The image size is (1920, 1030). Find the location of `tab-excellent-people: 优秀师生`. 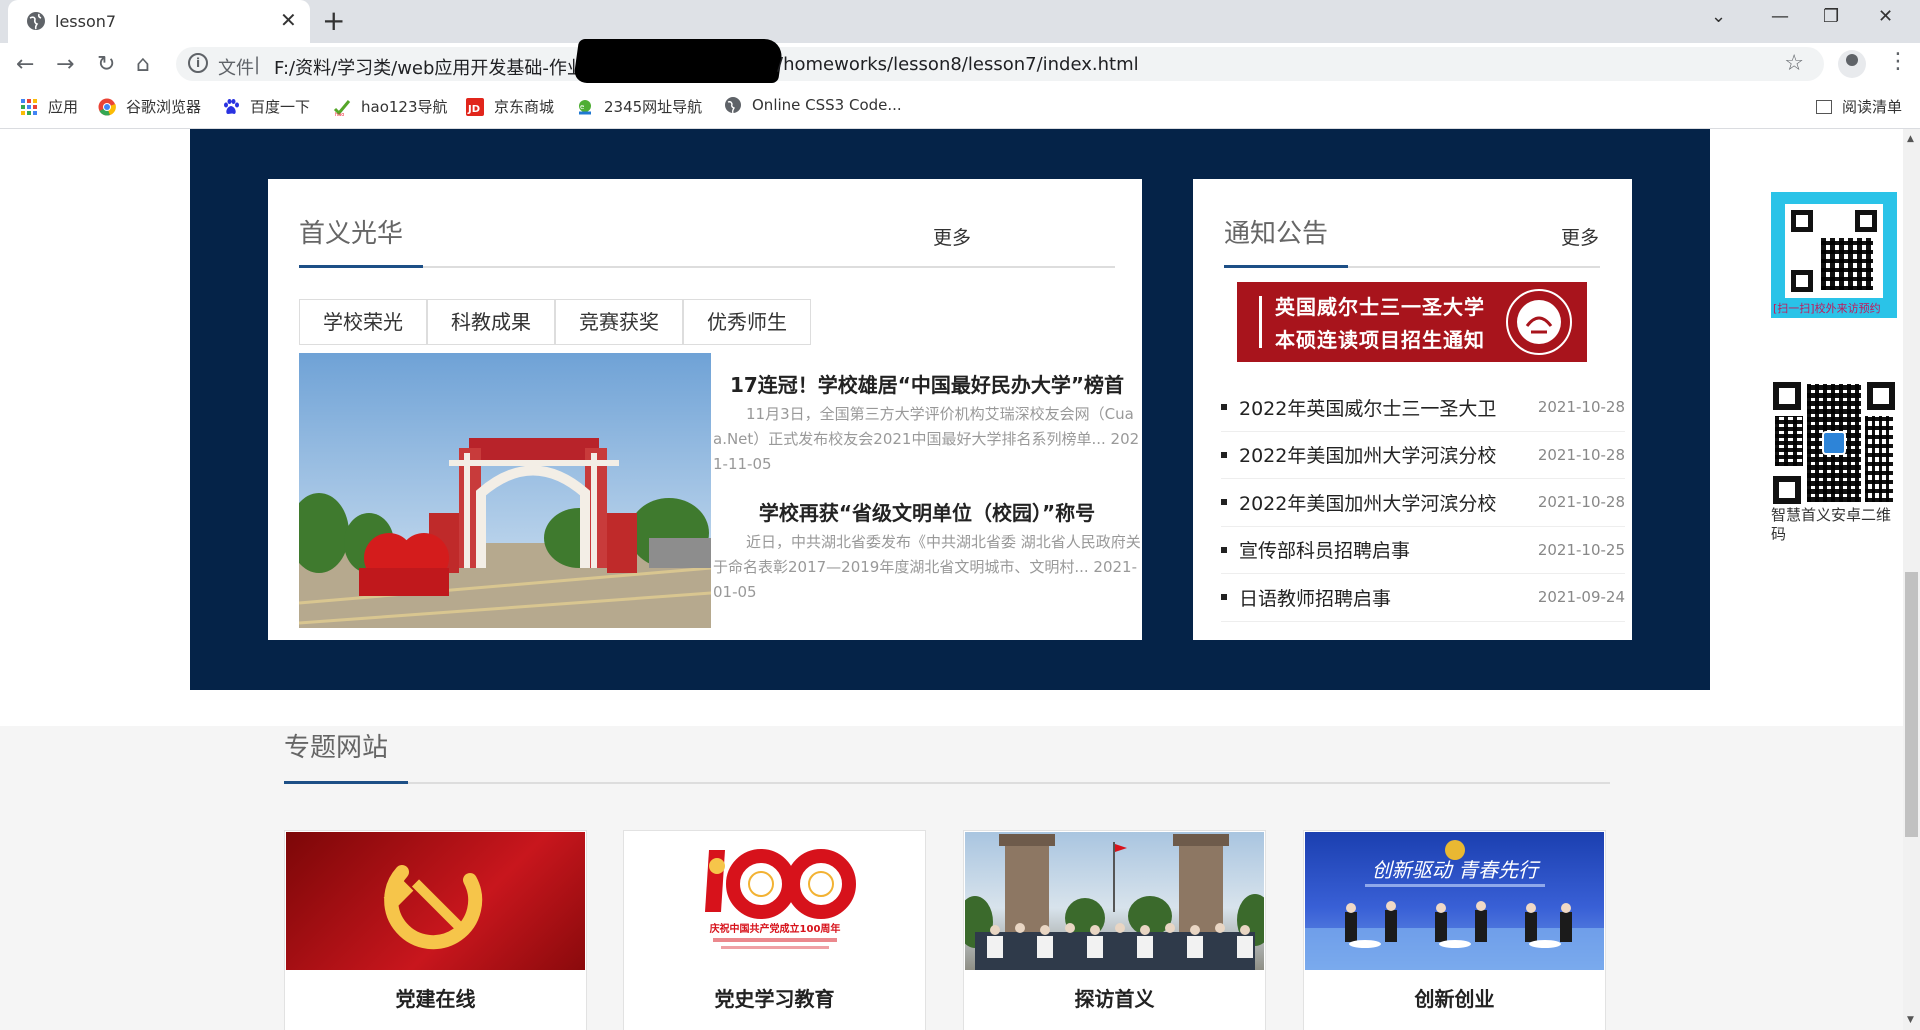

tab-excellent-people: 优秀师生 is located at coordinates (747, 322).